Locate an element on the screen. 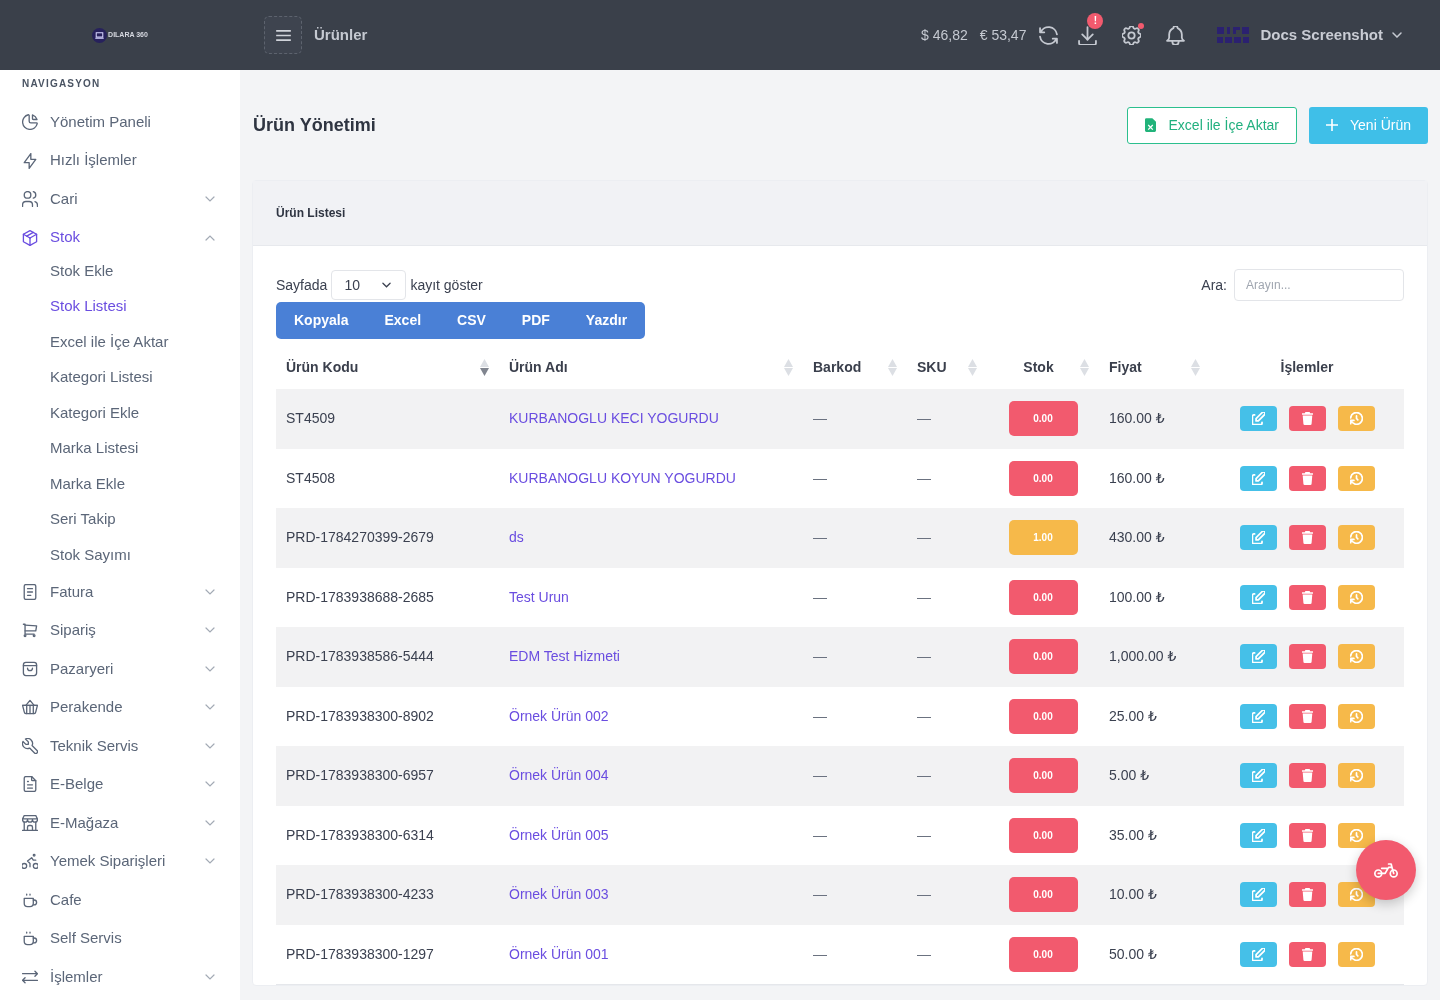 The image size is (1440, 1000). sidebar-item: Perakende is located at coordinates (120, 707).